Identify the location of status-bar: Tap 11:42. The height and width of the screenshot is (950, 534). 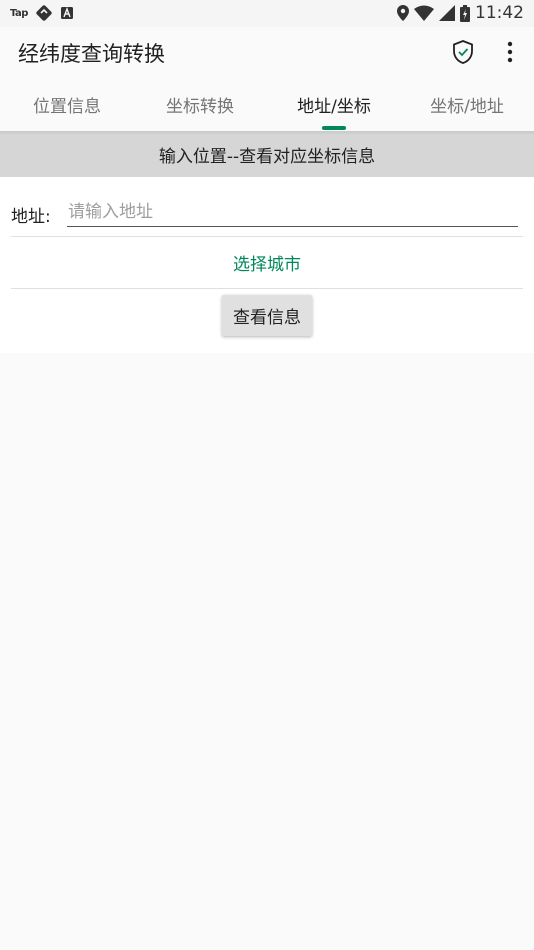
(267, 13).